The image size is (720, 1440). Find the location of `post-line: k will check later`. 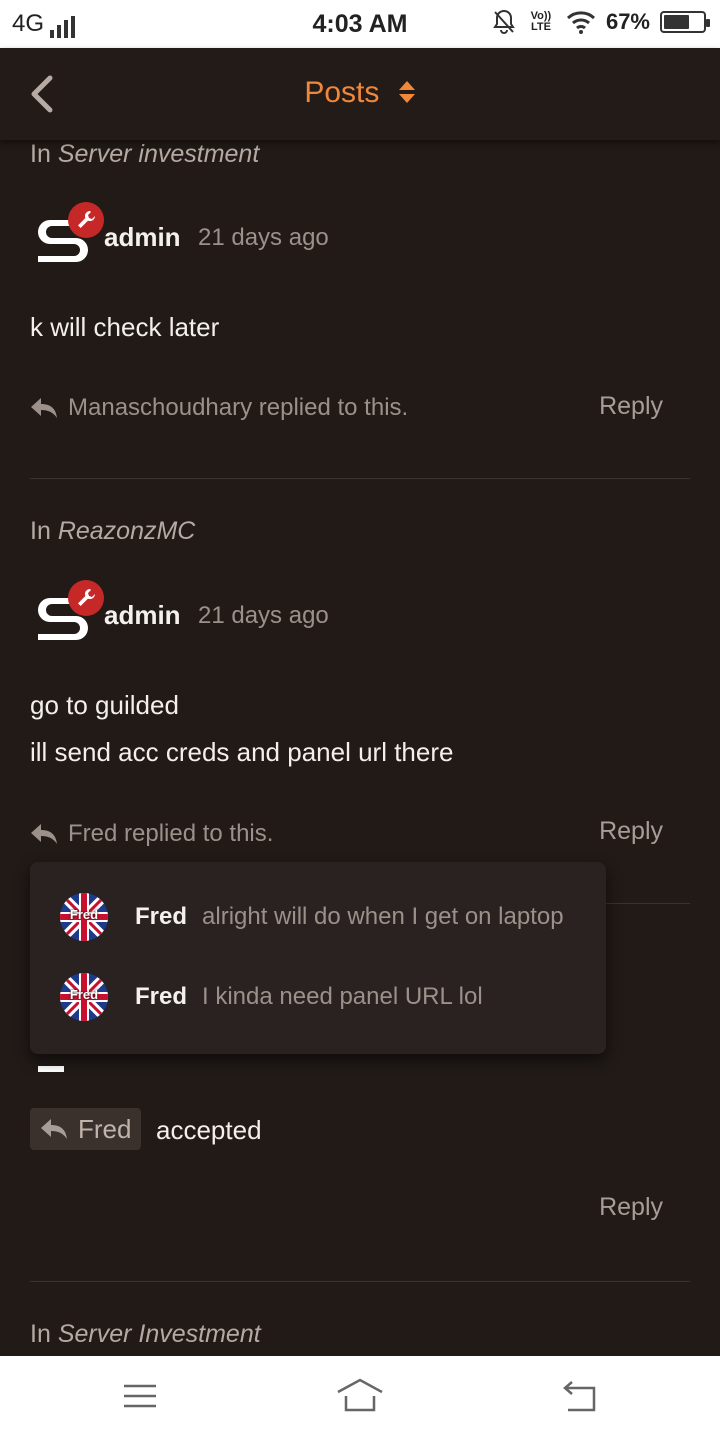

post-line: k will check later is located at coordinates (125, 327).